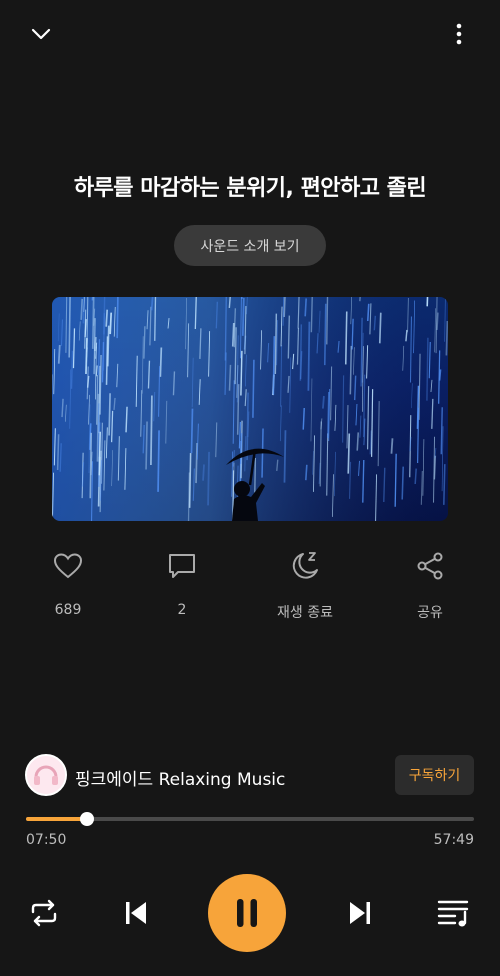 The image size is (500, 976). What do you see at coordinates (430, 566) in the screenshot?
I see `share-icon` at bounding box center [430, 566].